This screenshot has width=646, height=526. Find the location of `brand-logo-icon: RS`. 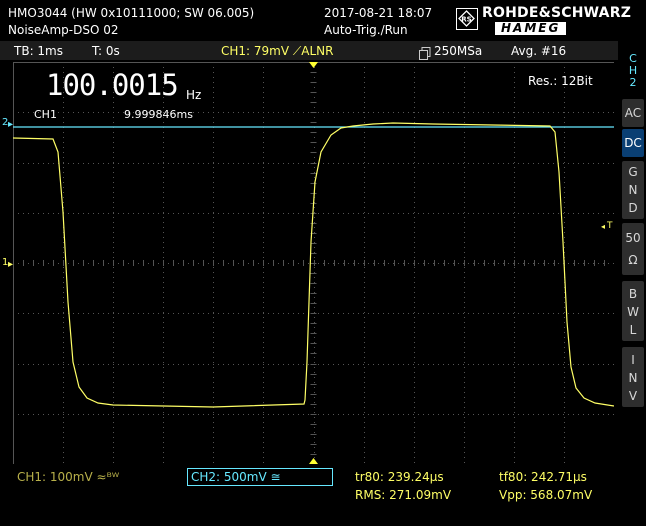

brand-logo-icon: RS is located at coordinates (467, 19).